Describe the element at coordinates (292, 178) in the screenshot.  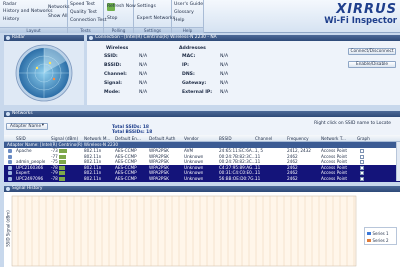
I see `cell-frequency: 2462` at that location.